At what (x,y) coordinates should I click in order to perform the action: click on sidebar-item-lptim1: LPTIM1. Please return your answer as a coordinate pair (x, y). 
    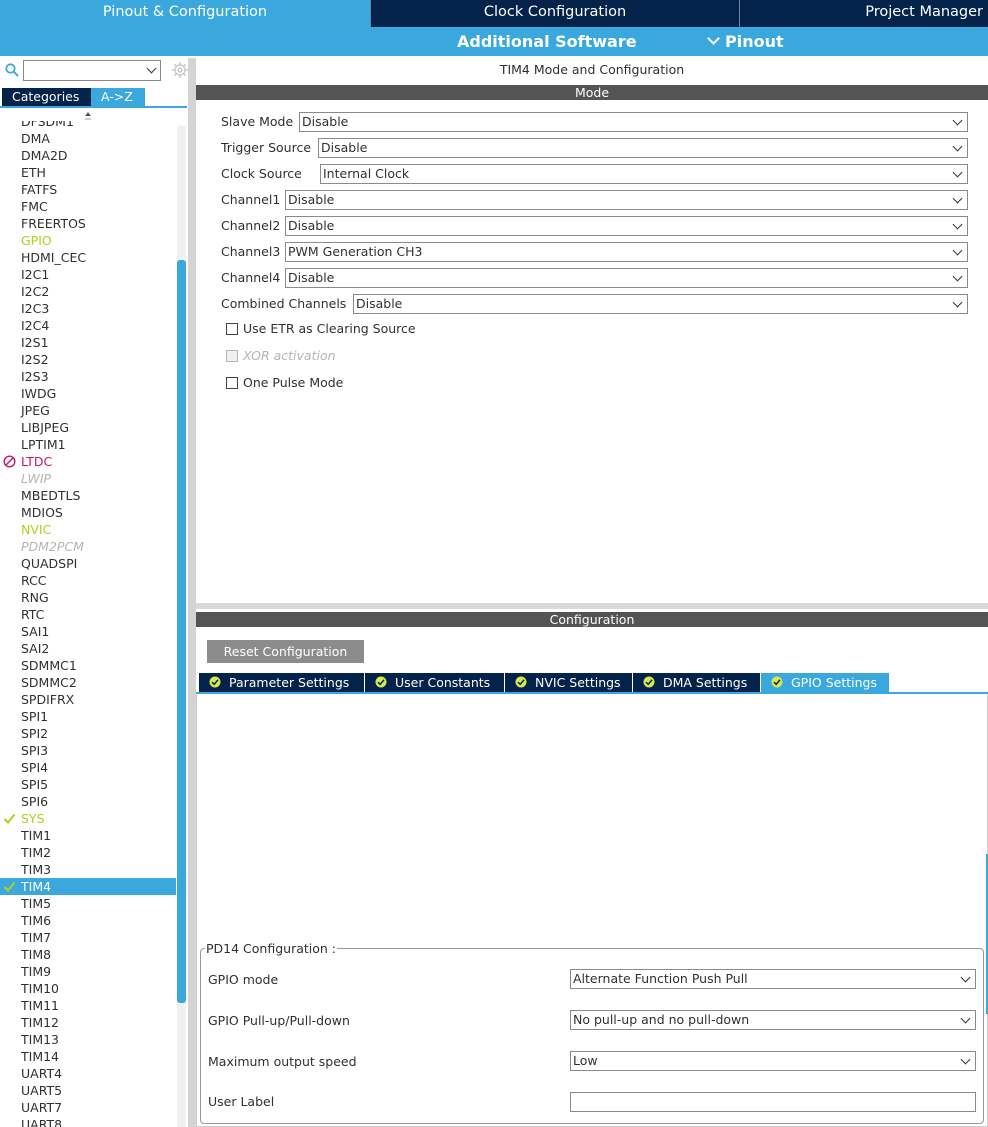
    Looking at the image, I should click on (88, 444).